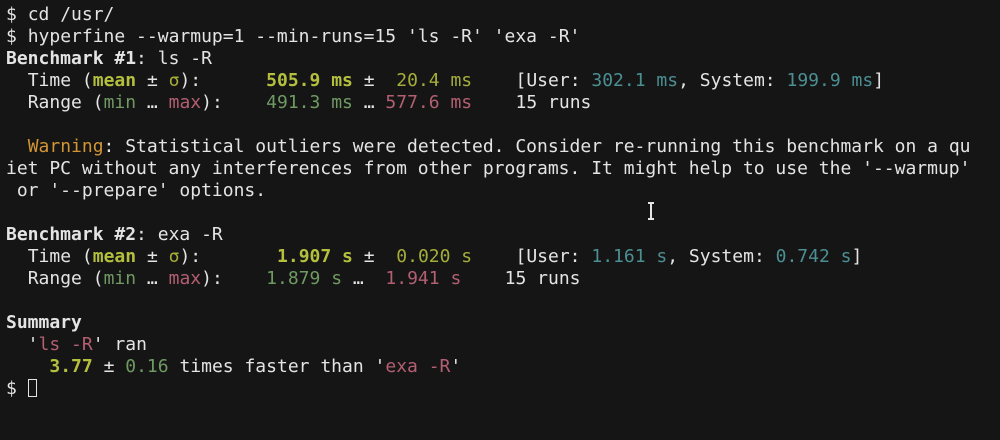 This screenshot has width=1000, height=440. Describe the element at coordinates (293, 278) in the screenshot. I see `benchmark2-min-value: 1.879` at that location.